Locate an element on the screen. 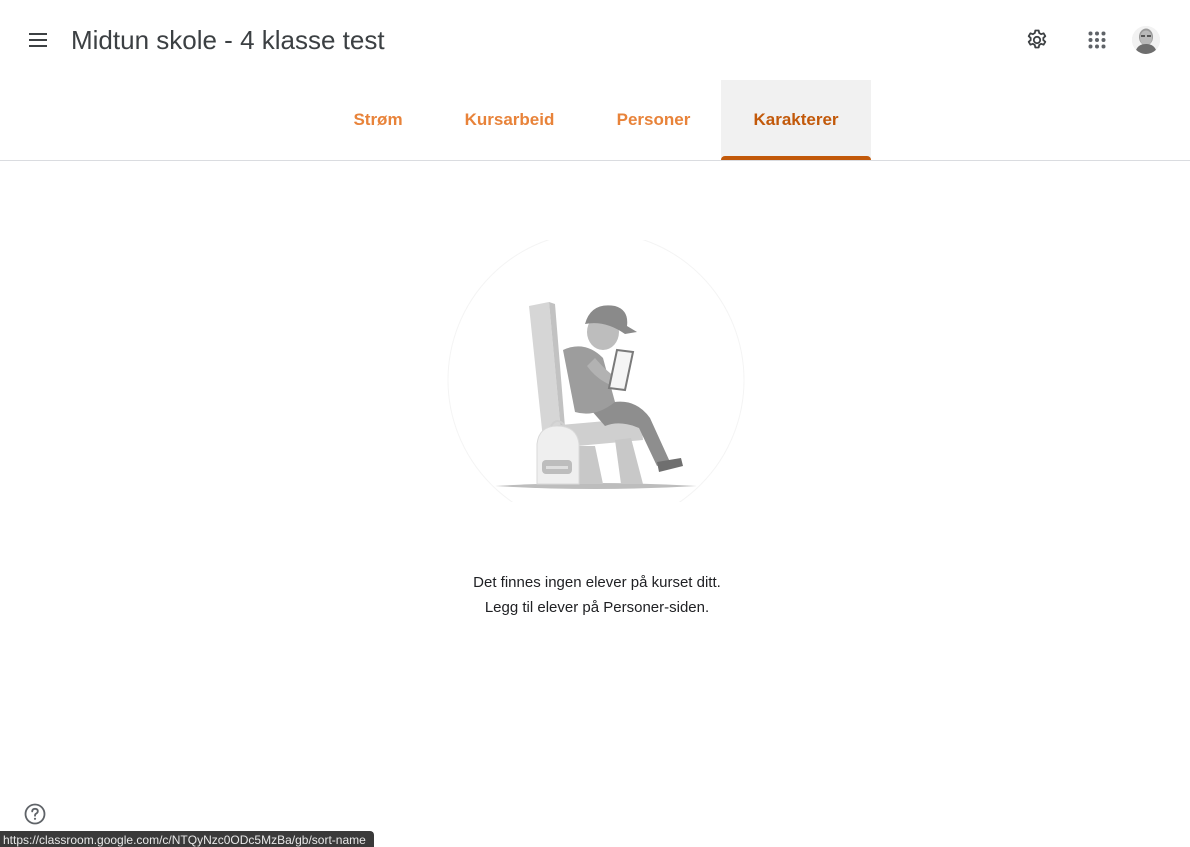 This screenshot has height=847, width=1190. hamburger-menu-icon is located at coordinates (38, 40).